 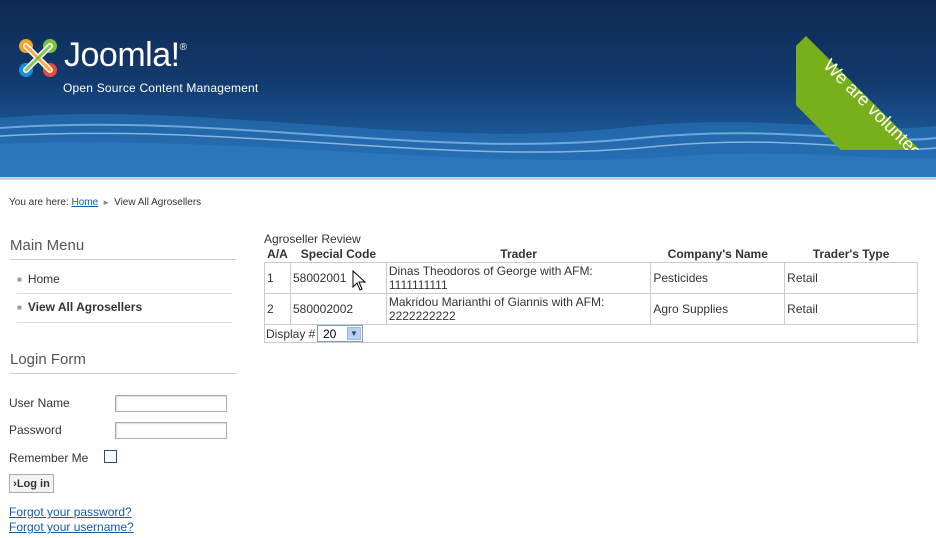 What do you see at coordinates (717, 254) in the screenshot?
I see `column-header-company-name: Company's Name` at bounding box center [717, 254].